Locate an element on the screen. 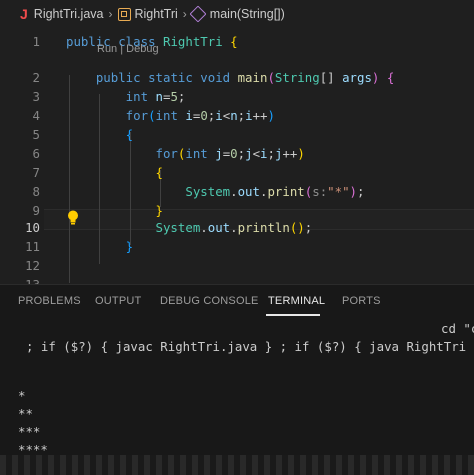 The width and height of the screenshot is (474, 475). line-number: 2 is located at coordinates (36, 77).